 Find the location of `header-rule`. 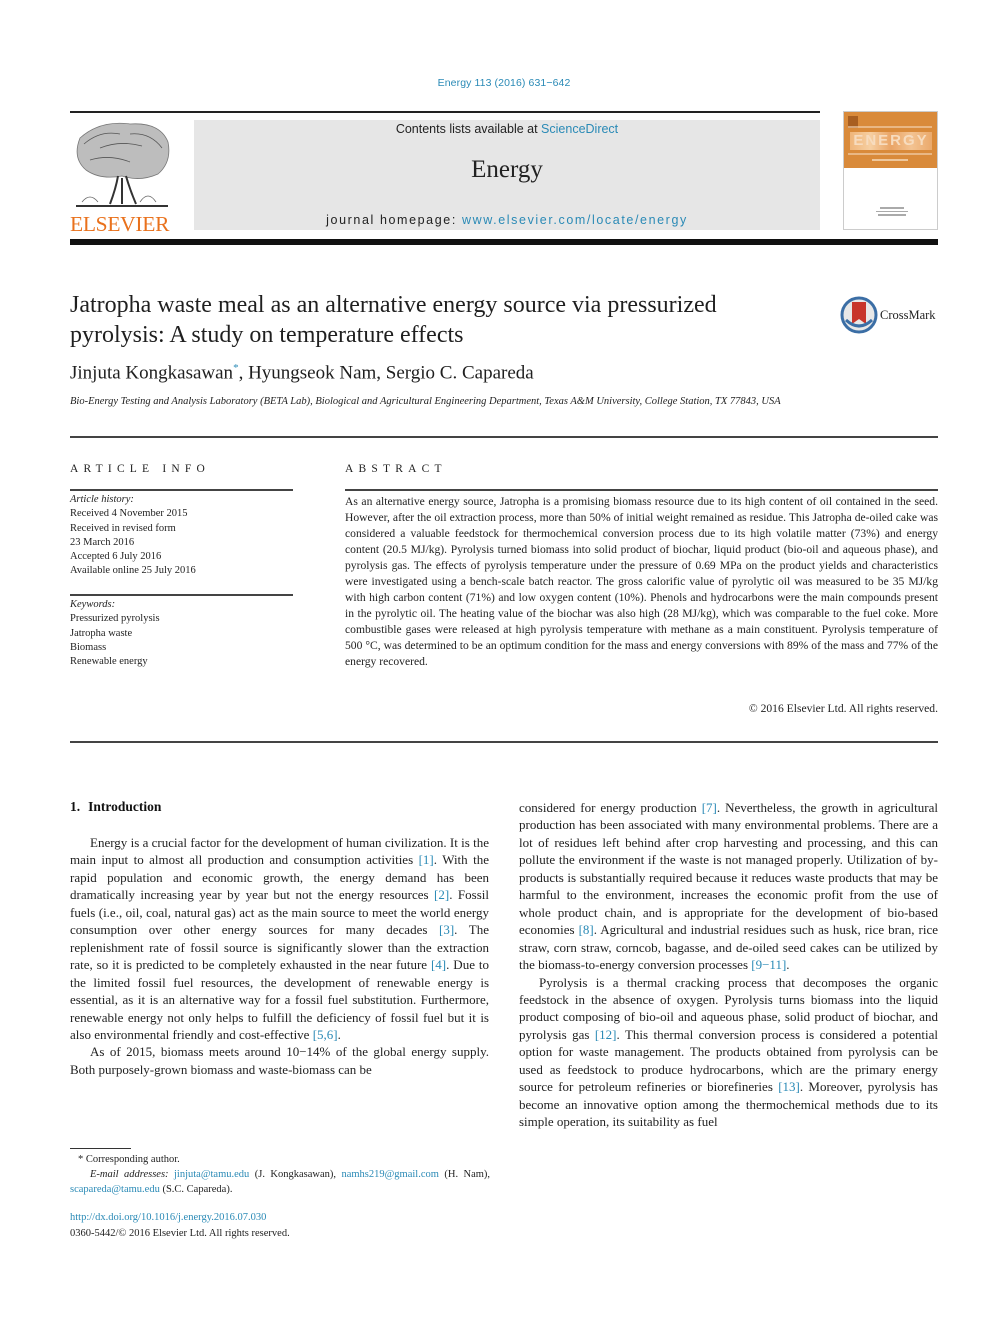

header-rule is located at coordinates (445, 112).